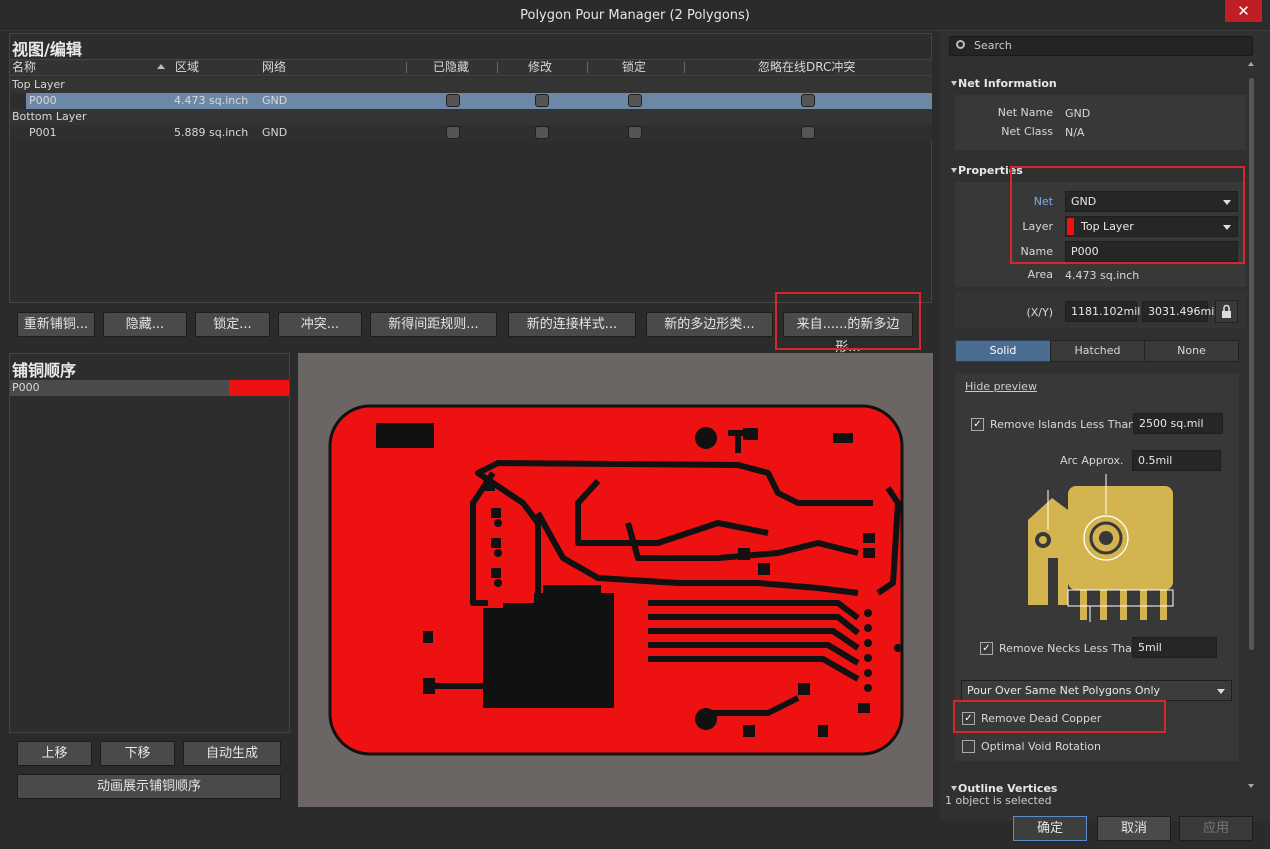 The height and width of the screenshot is (849, 1270). I want to click on close-button: ✕, so click(1243, 11).